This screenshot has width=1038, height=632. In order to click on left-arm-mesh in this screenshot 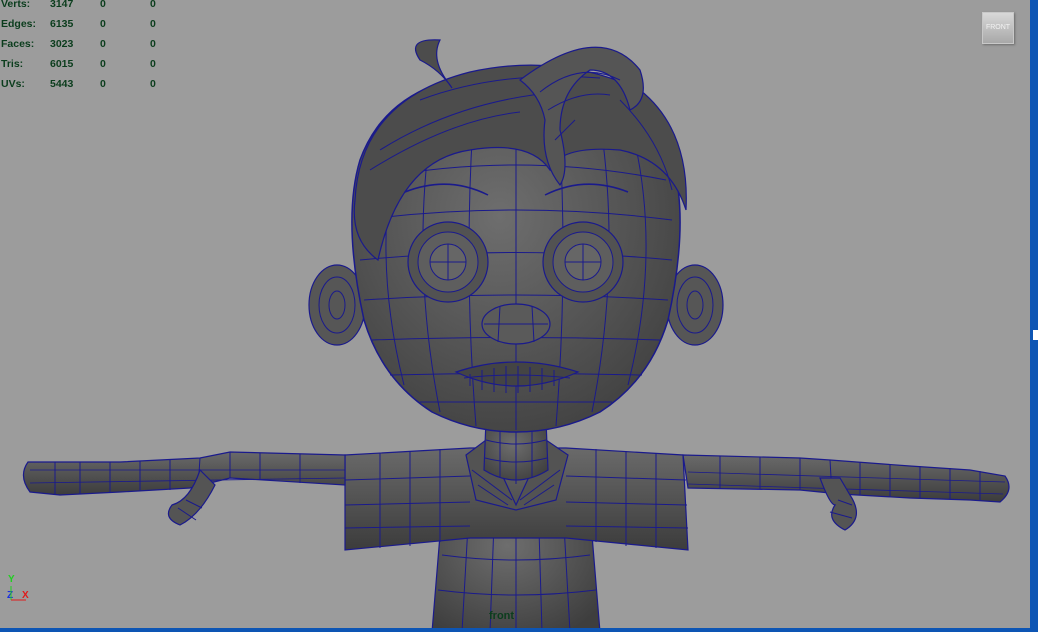, I will do `click(184, 488)`.